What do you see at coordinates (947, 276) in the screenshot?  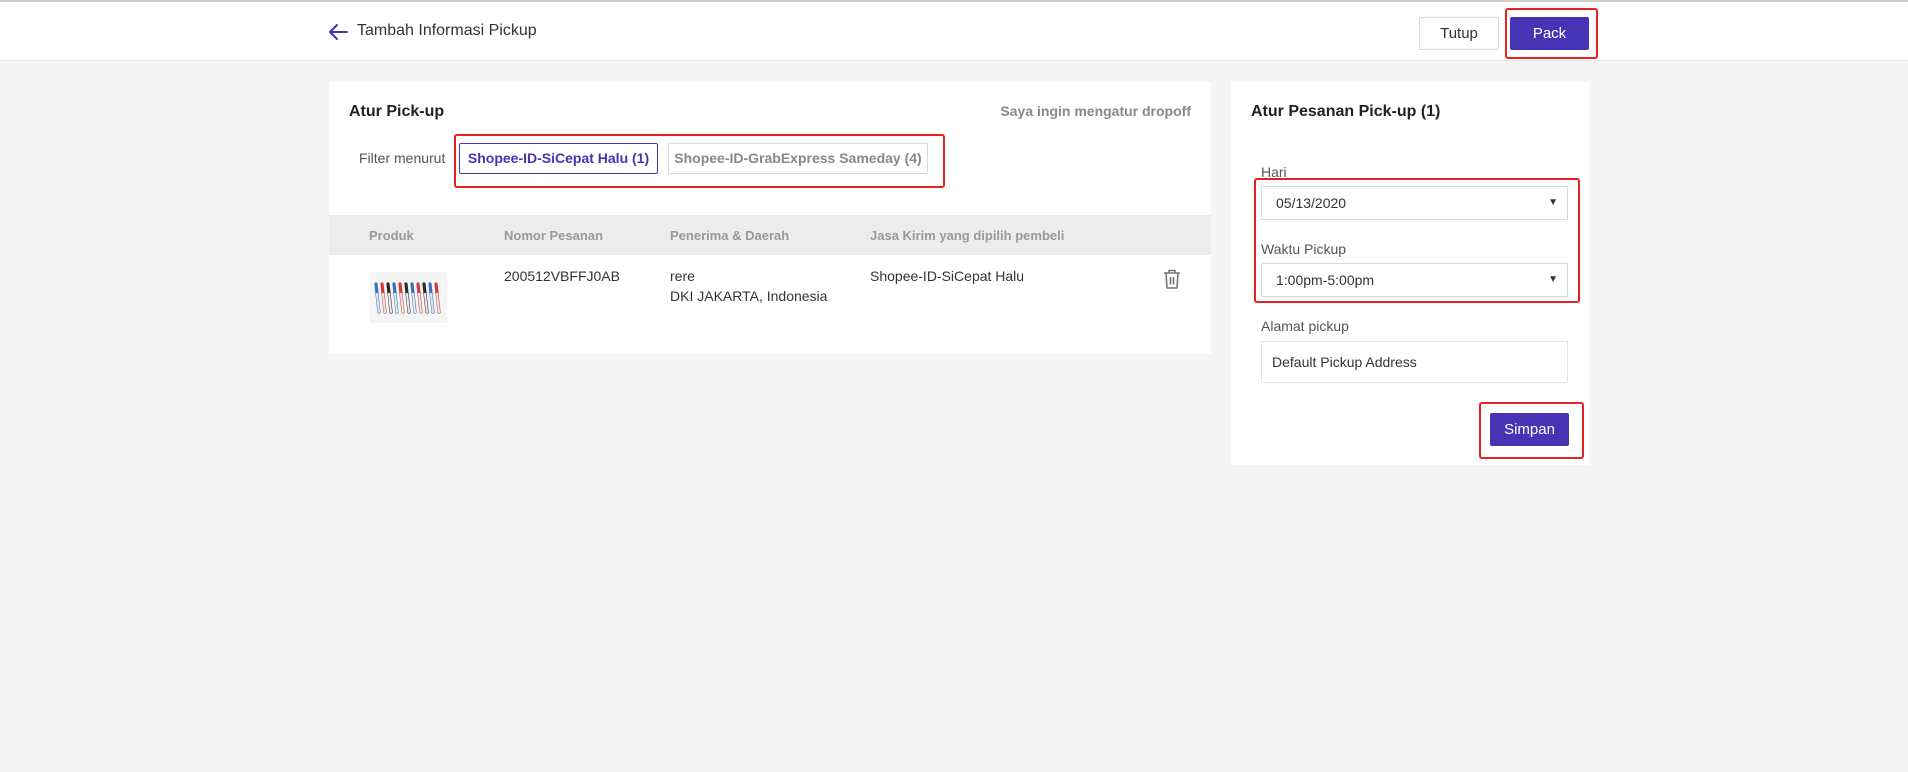 I see `courier-name: Shopee-ID-SiCepat Halu` at bounding box center [947, 276].